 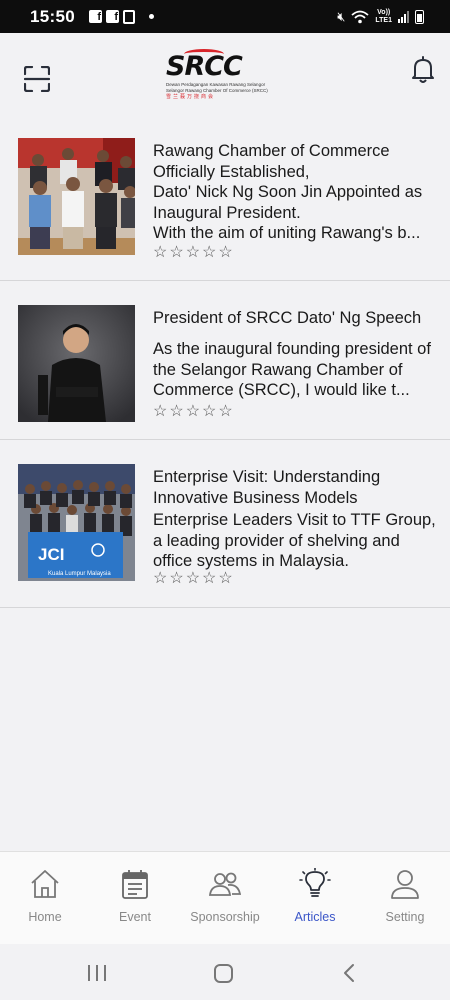 What do you see at coordinates (225, 16) in the screenshot?
I see `status-bar: 15:50 f f 🔇︎ Vo)) LTE1` at bounding box center [225, 16].